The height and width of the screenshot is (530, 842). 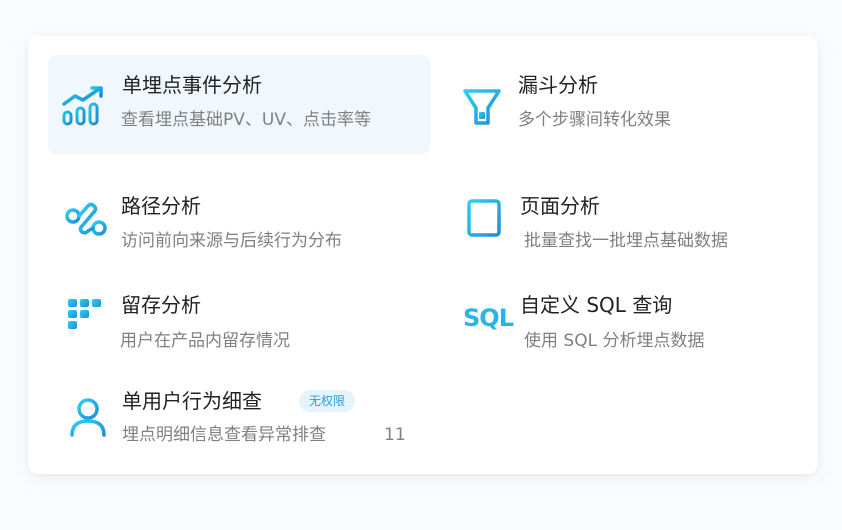 I want to click on sql-icon-glyph: SQL, so click(x=488, y=318).